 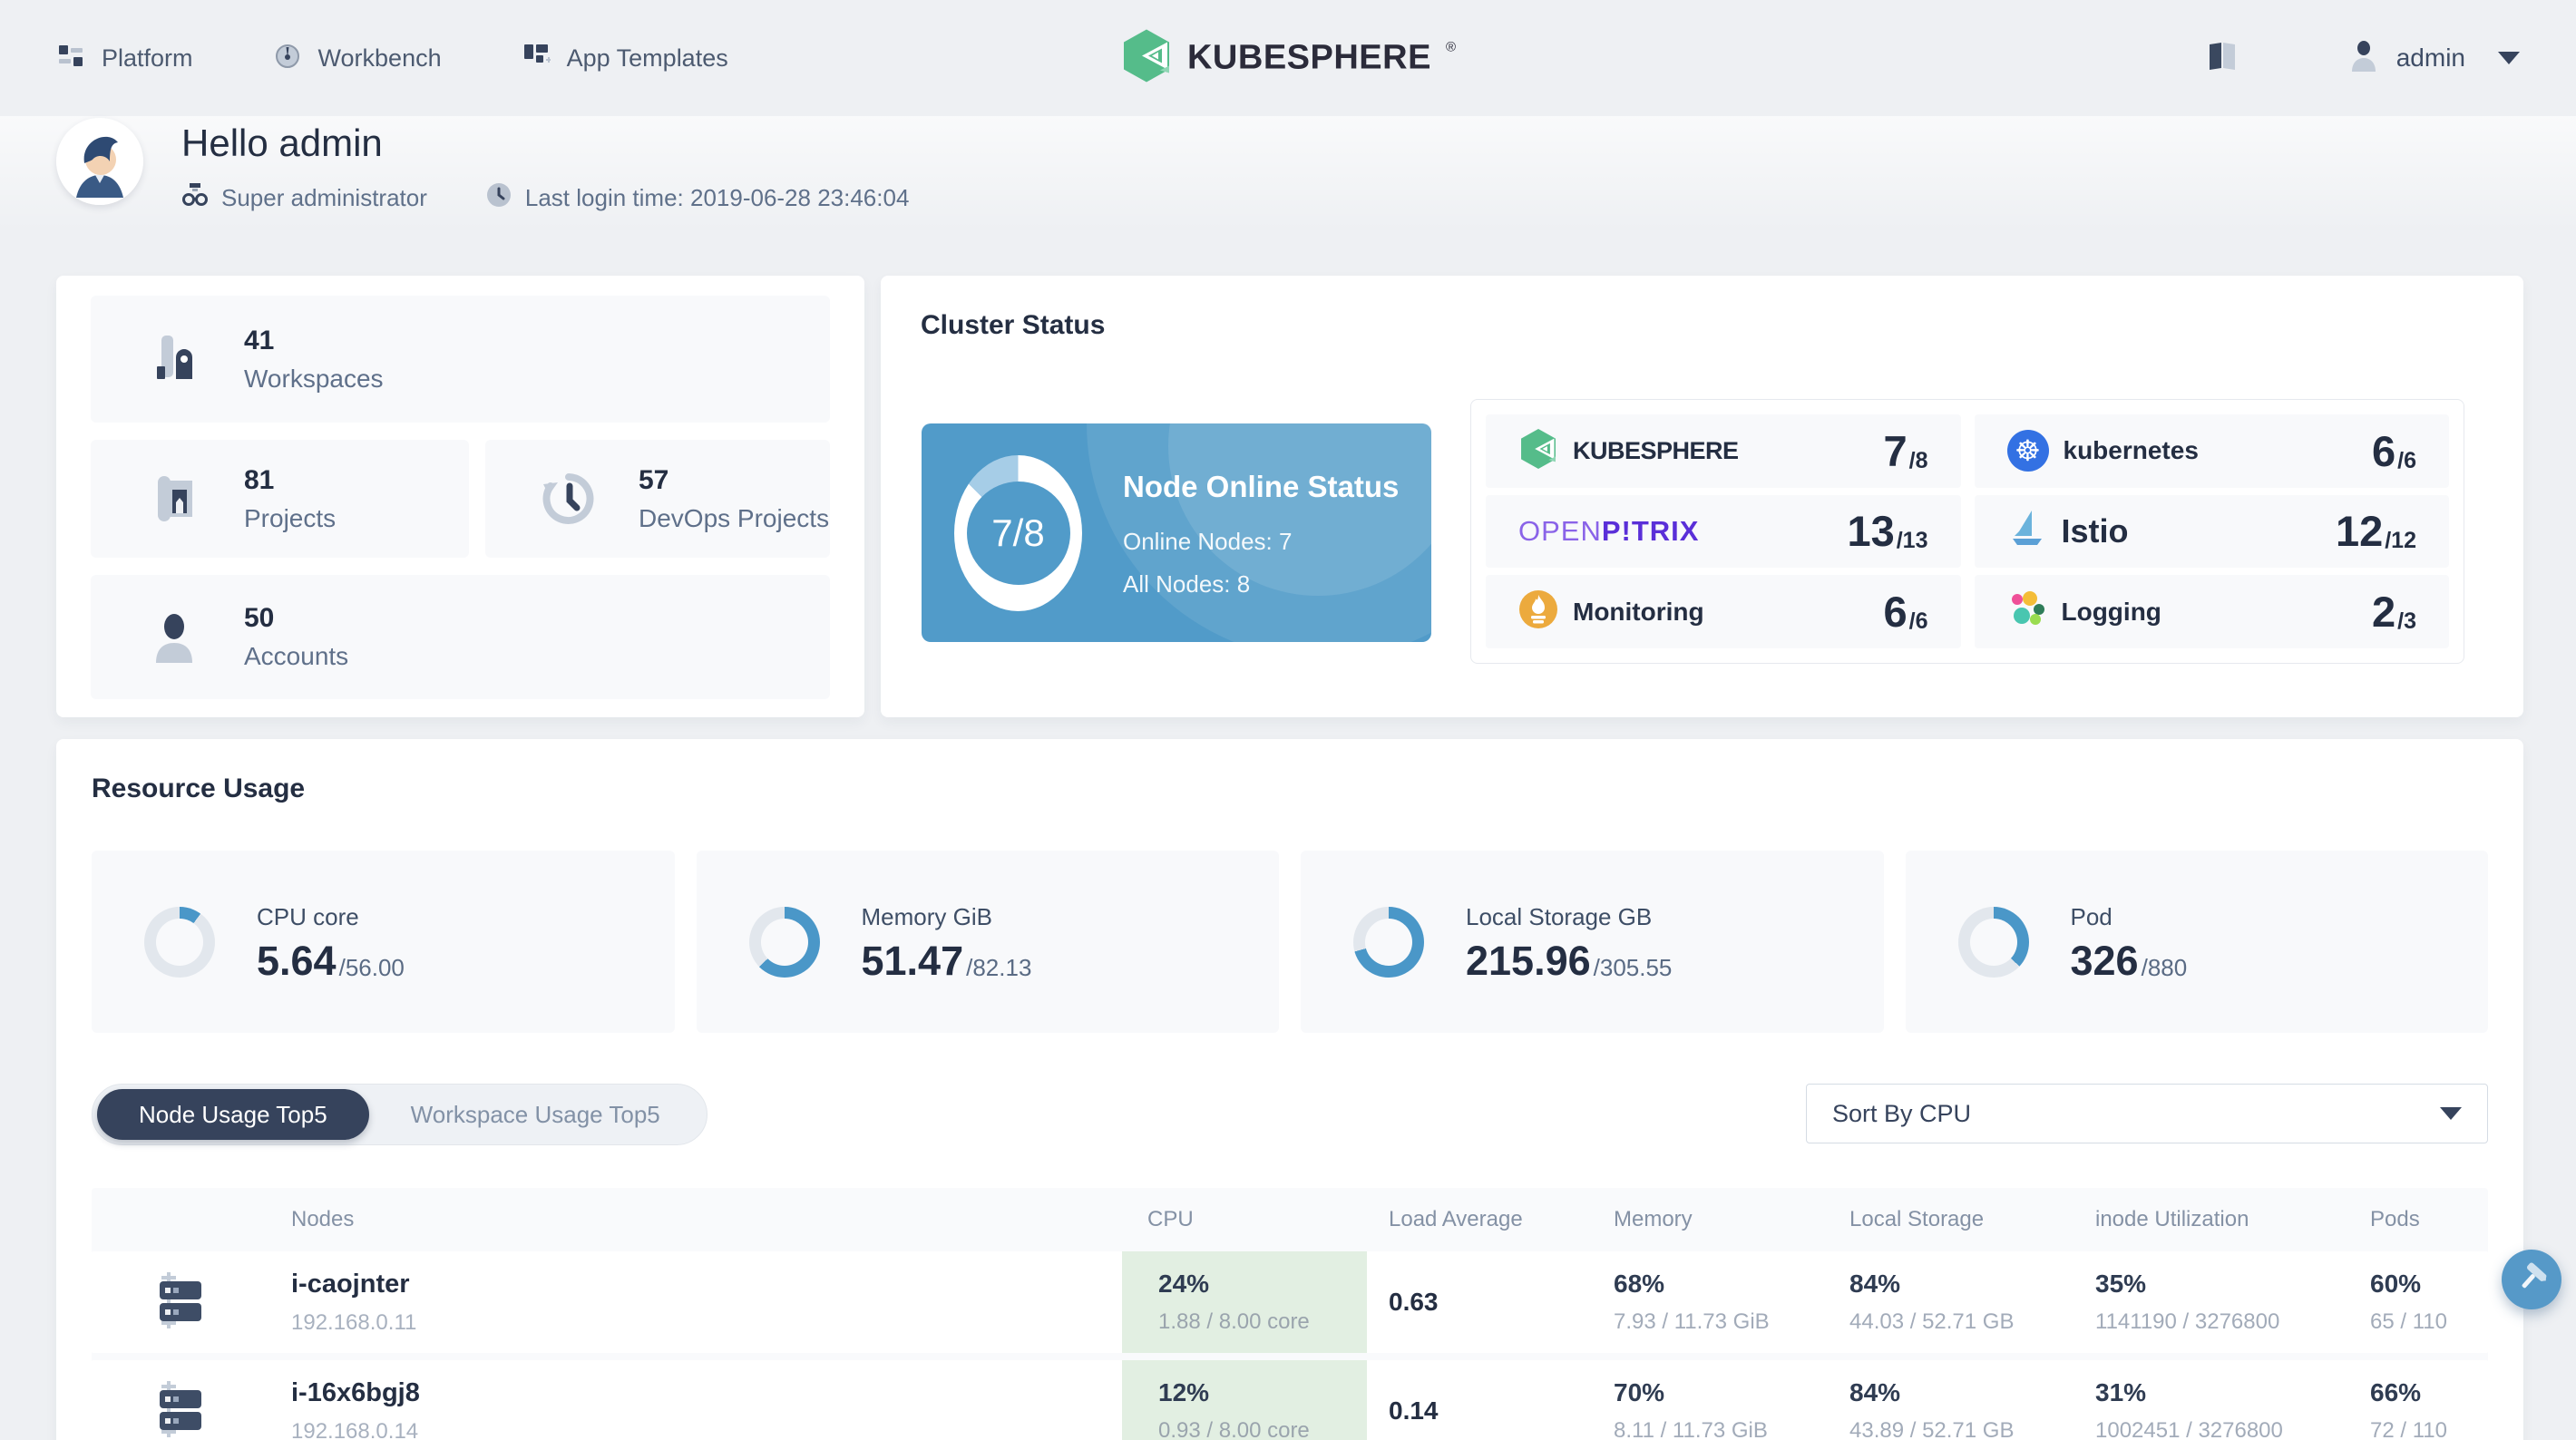 I want to click on nav-platform: Platform, so click(x=124, y=58).